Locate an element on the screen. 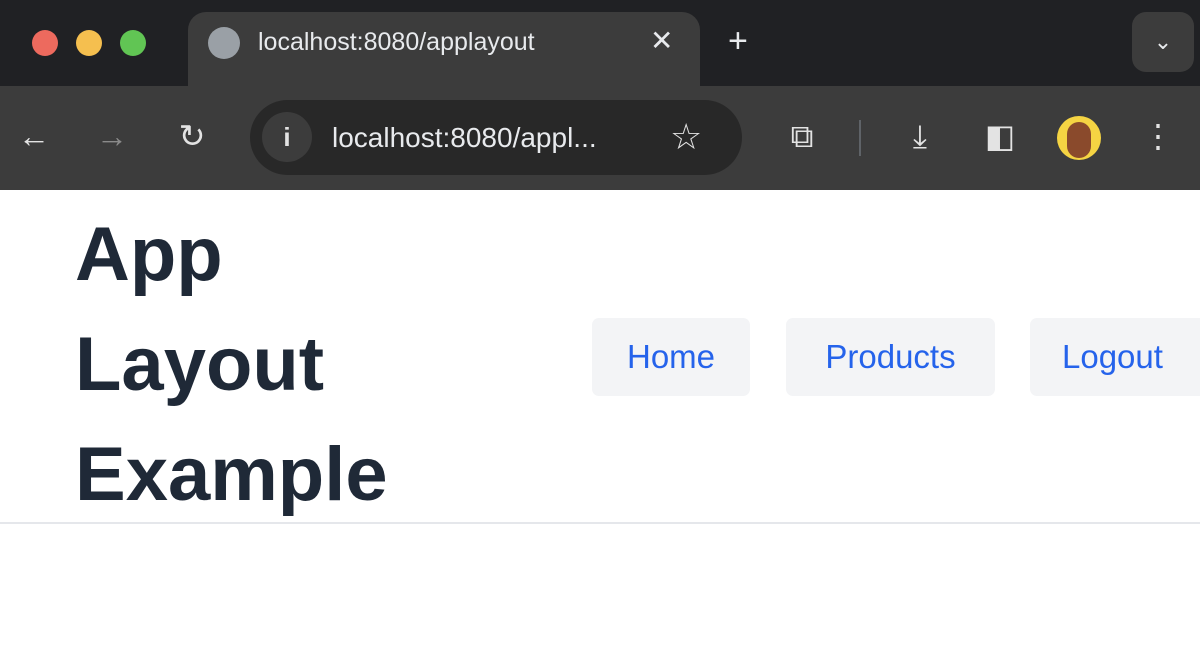  site-info-icon: i is located at coordinates (287, 137).